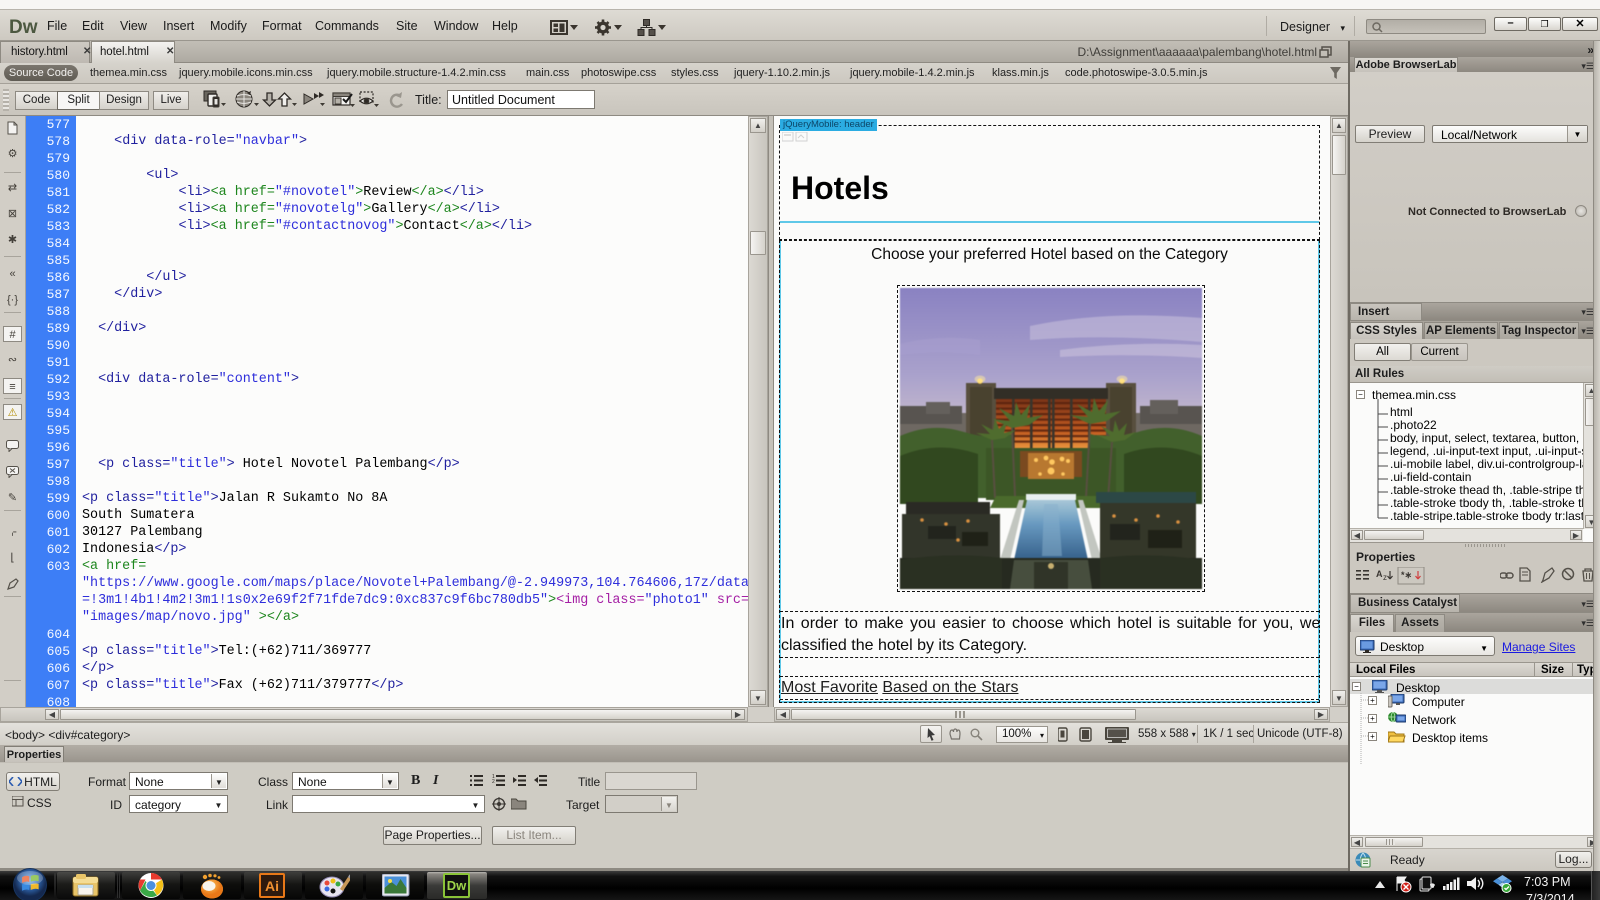 The image size is (1600, 900). Describe the element at coordinates (1385, 577) in the screenshot. I see `svg-text: z` at that location.